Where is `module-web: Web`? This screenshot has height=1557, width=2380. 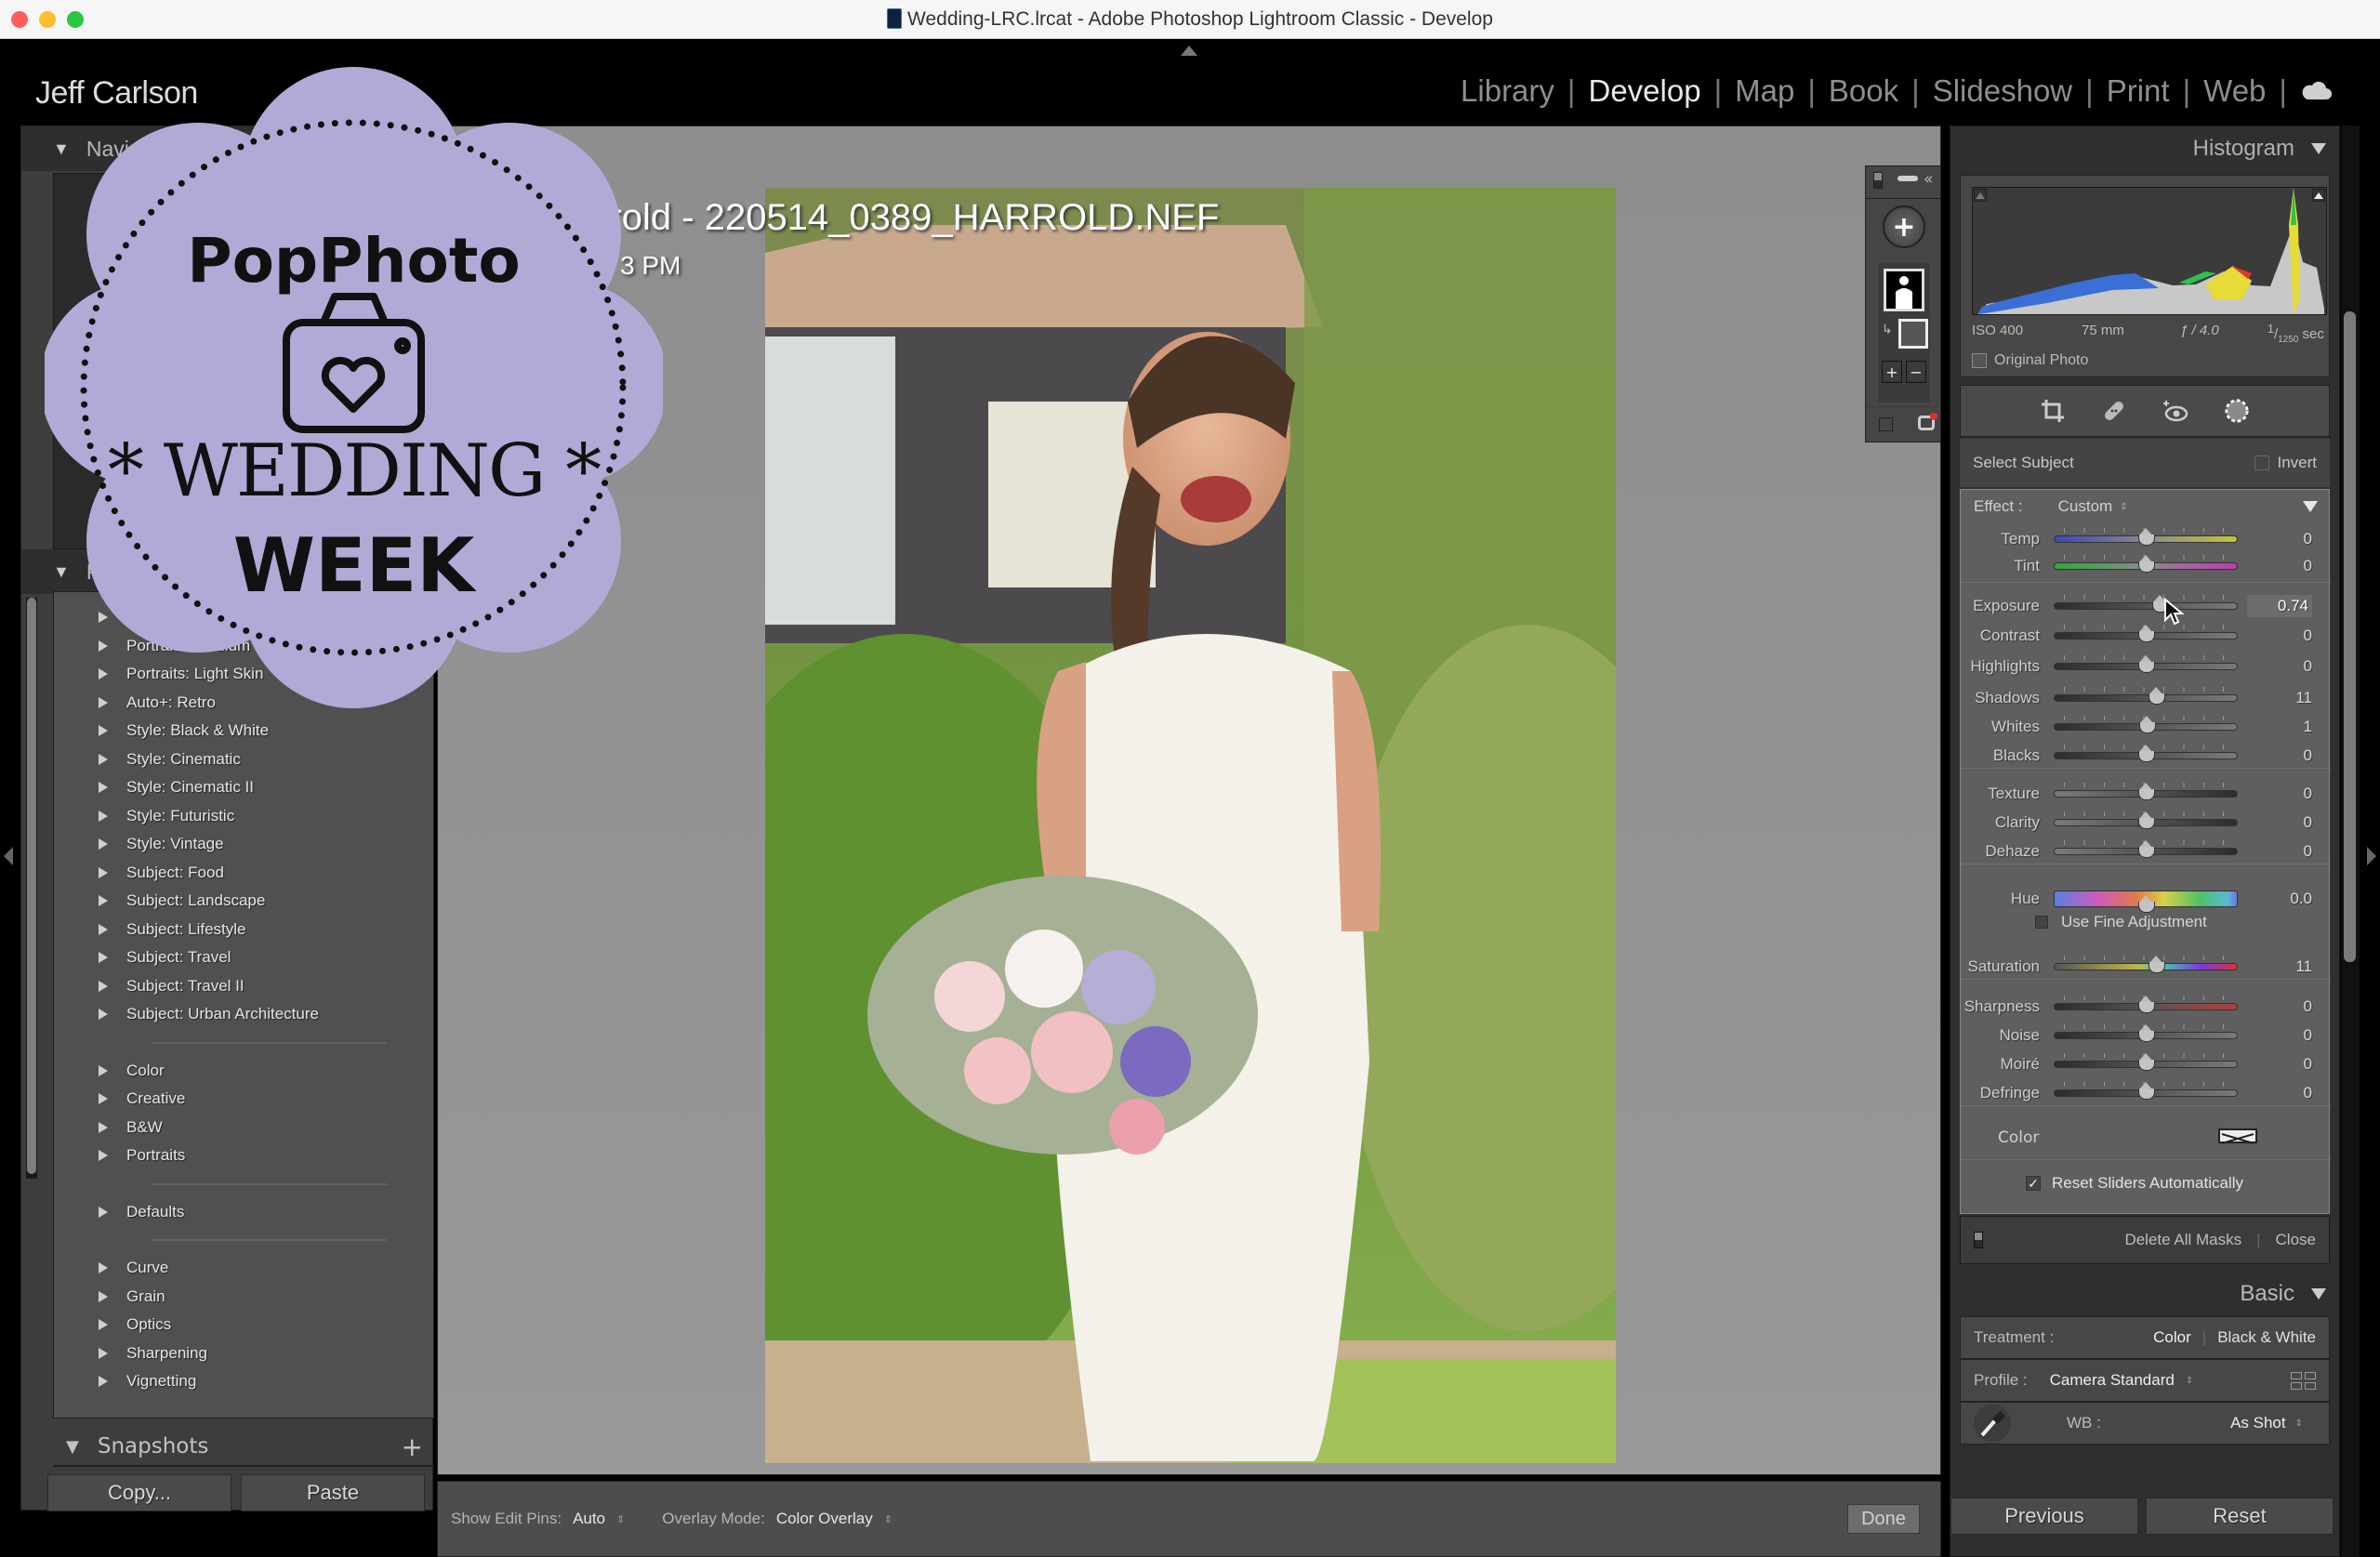
module-web: Web is located at coordinates (2234, 91).